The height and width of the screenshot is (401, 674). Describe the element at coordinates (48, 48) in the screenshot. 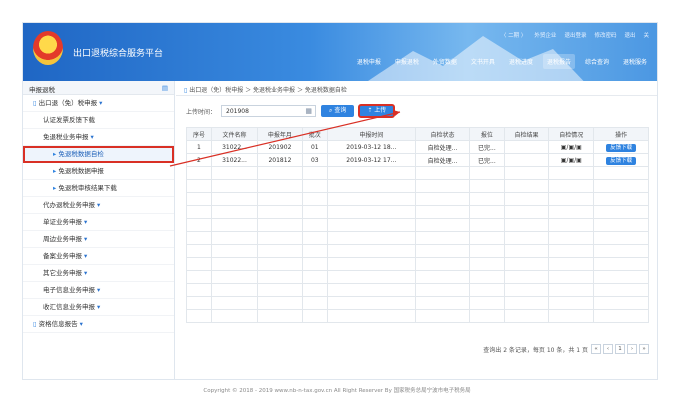

I see `tax-emblem-logo` at that location.